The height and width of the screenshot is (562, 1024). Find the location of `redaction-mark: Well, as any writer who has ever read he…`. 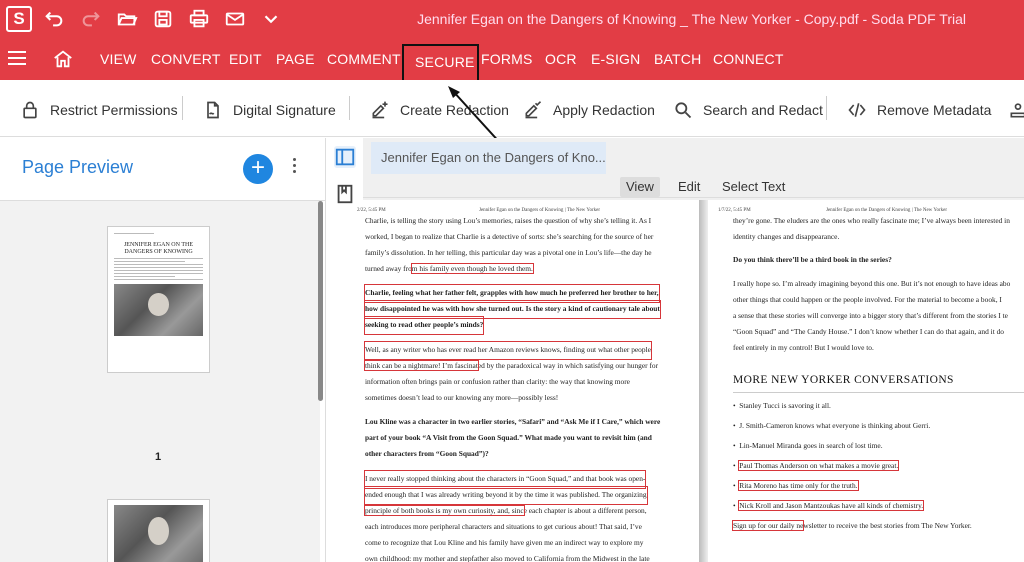

redaction-mark: Well, as any writer who has ever read he… is located at coordinates (508, 350).